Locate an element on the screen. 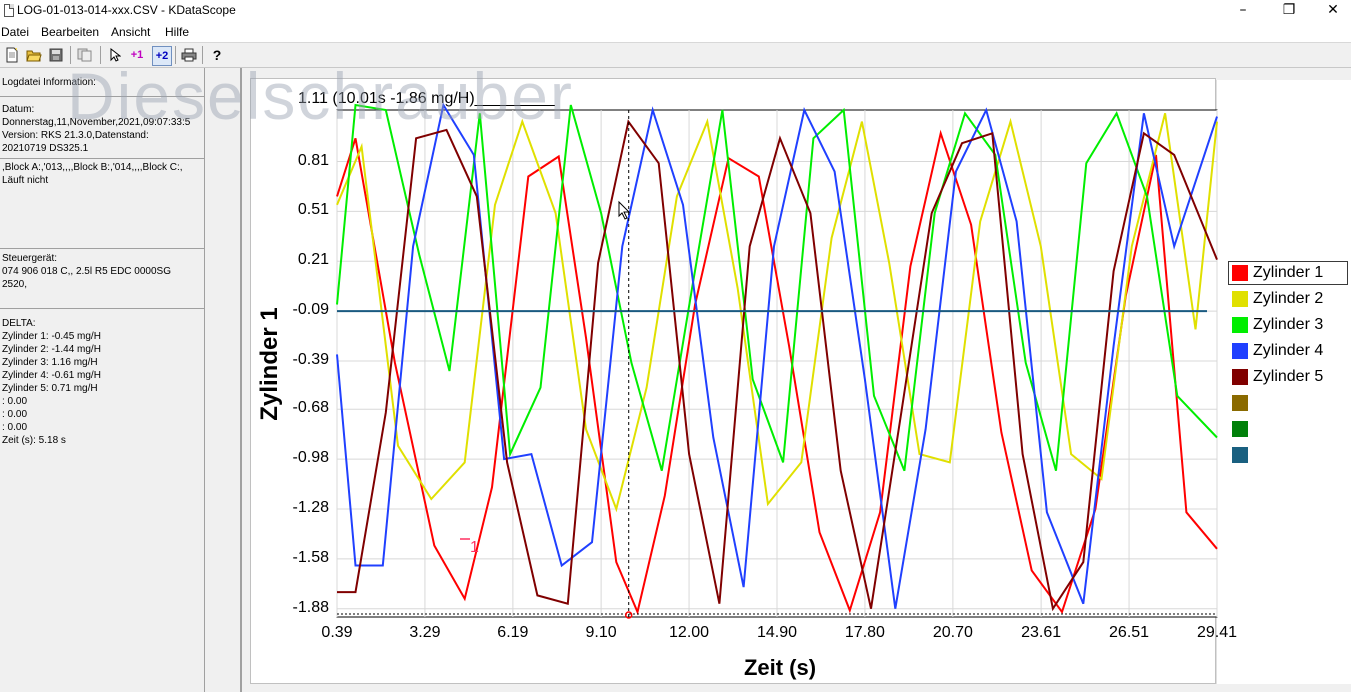  y-tick-label: 0.21 is located at coordinates (313, 260).